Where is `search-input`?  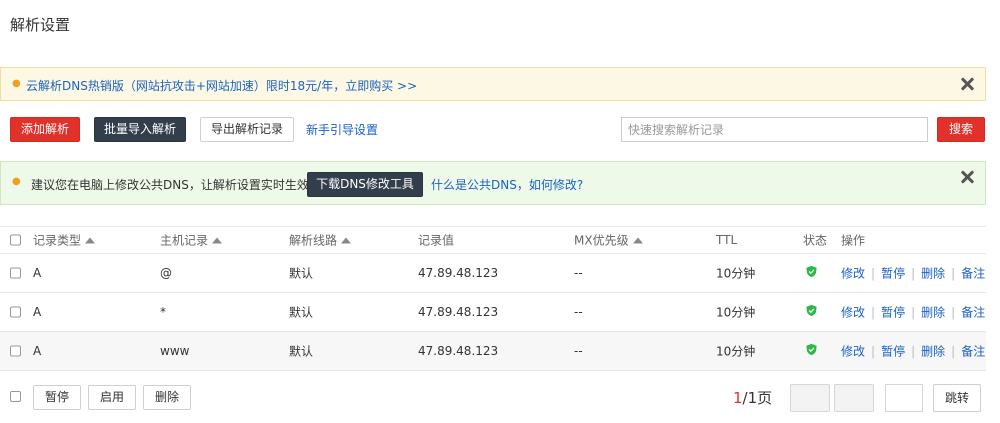
search-input is located at coordinates (774, 129).